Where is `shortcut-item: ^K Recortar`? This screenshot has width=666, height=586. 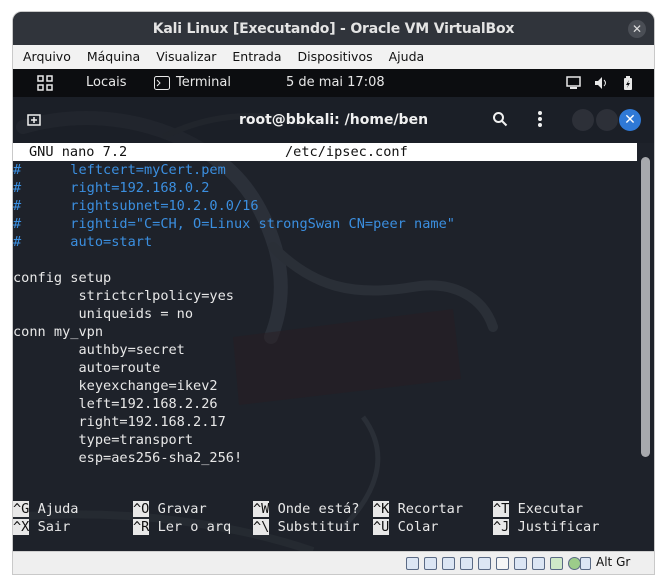
shortcut-item: ^K Recortar is located at coordinates (418, 509).